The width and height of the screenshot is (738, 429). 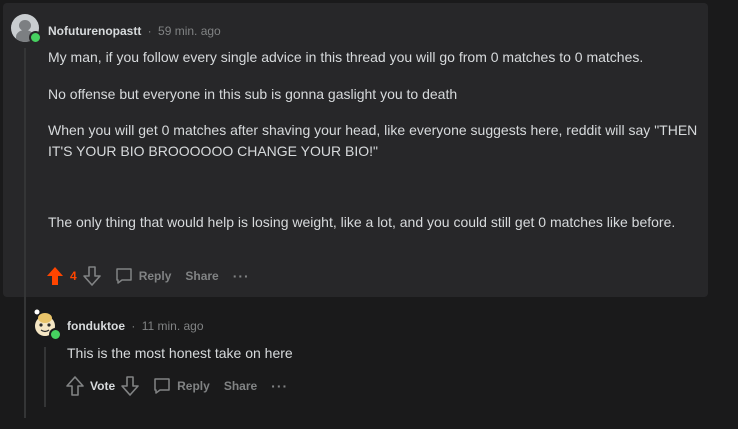 What do you see at coordinates (173, 326) in the screenshot?
I see `timestamp: 11 min. ago` at bounding box center [173, 326].